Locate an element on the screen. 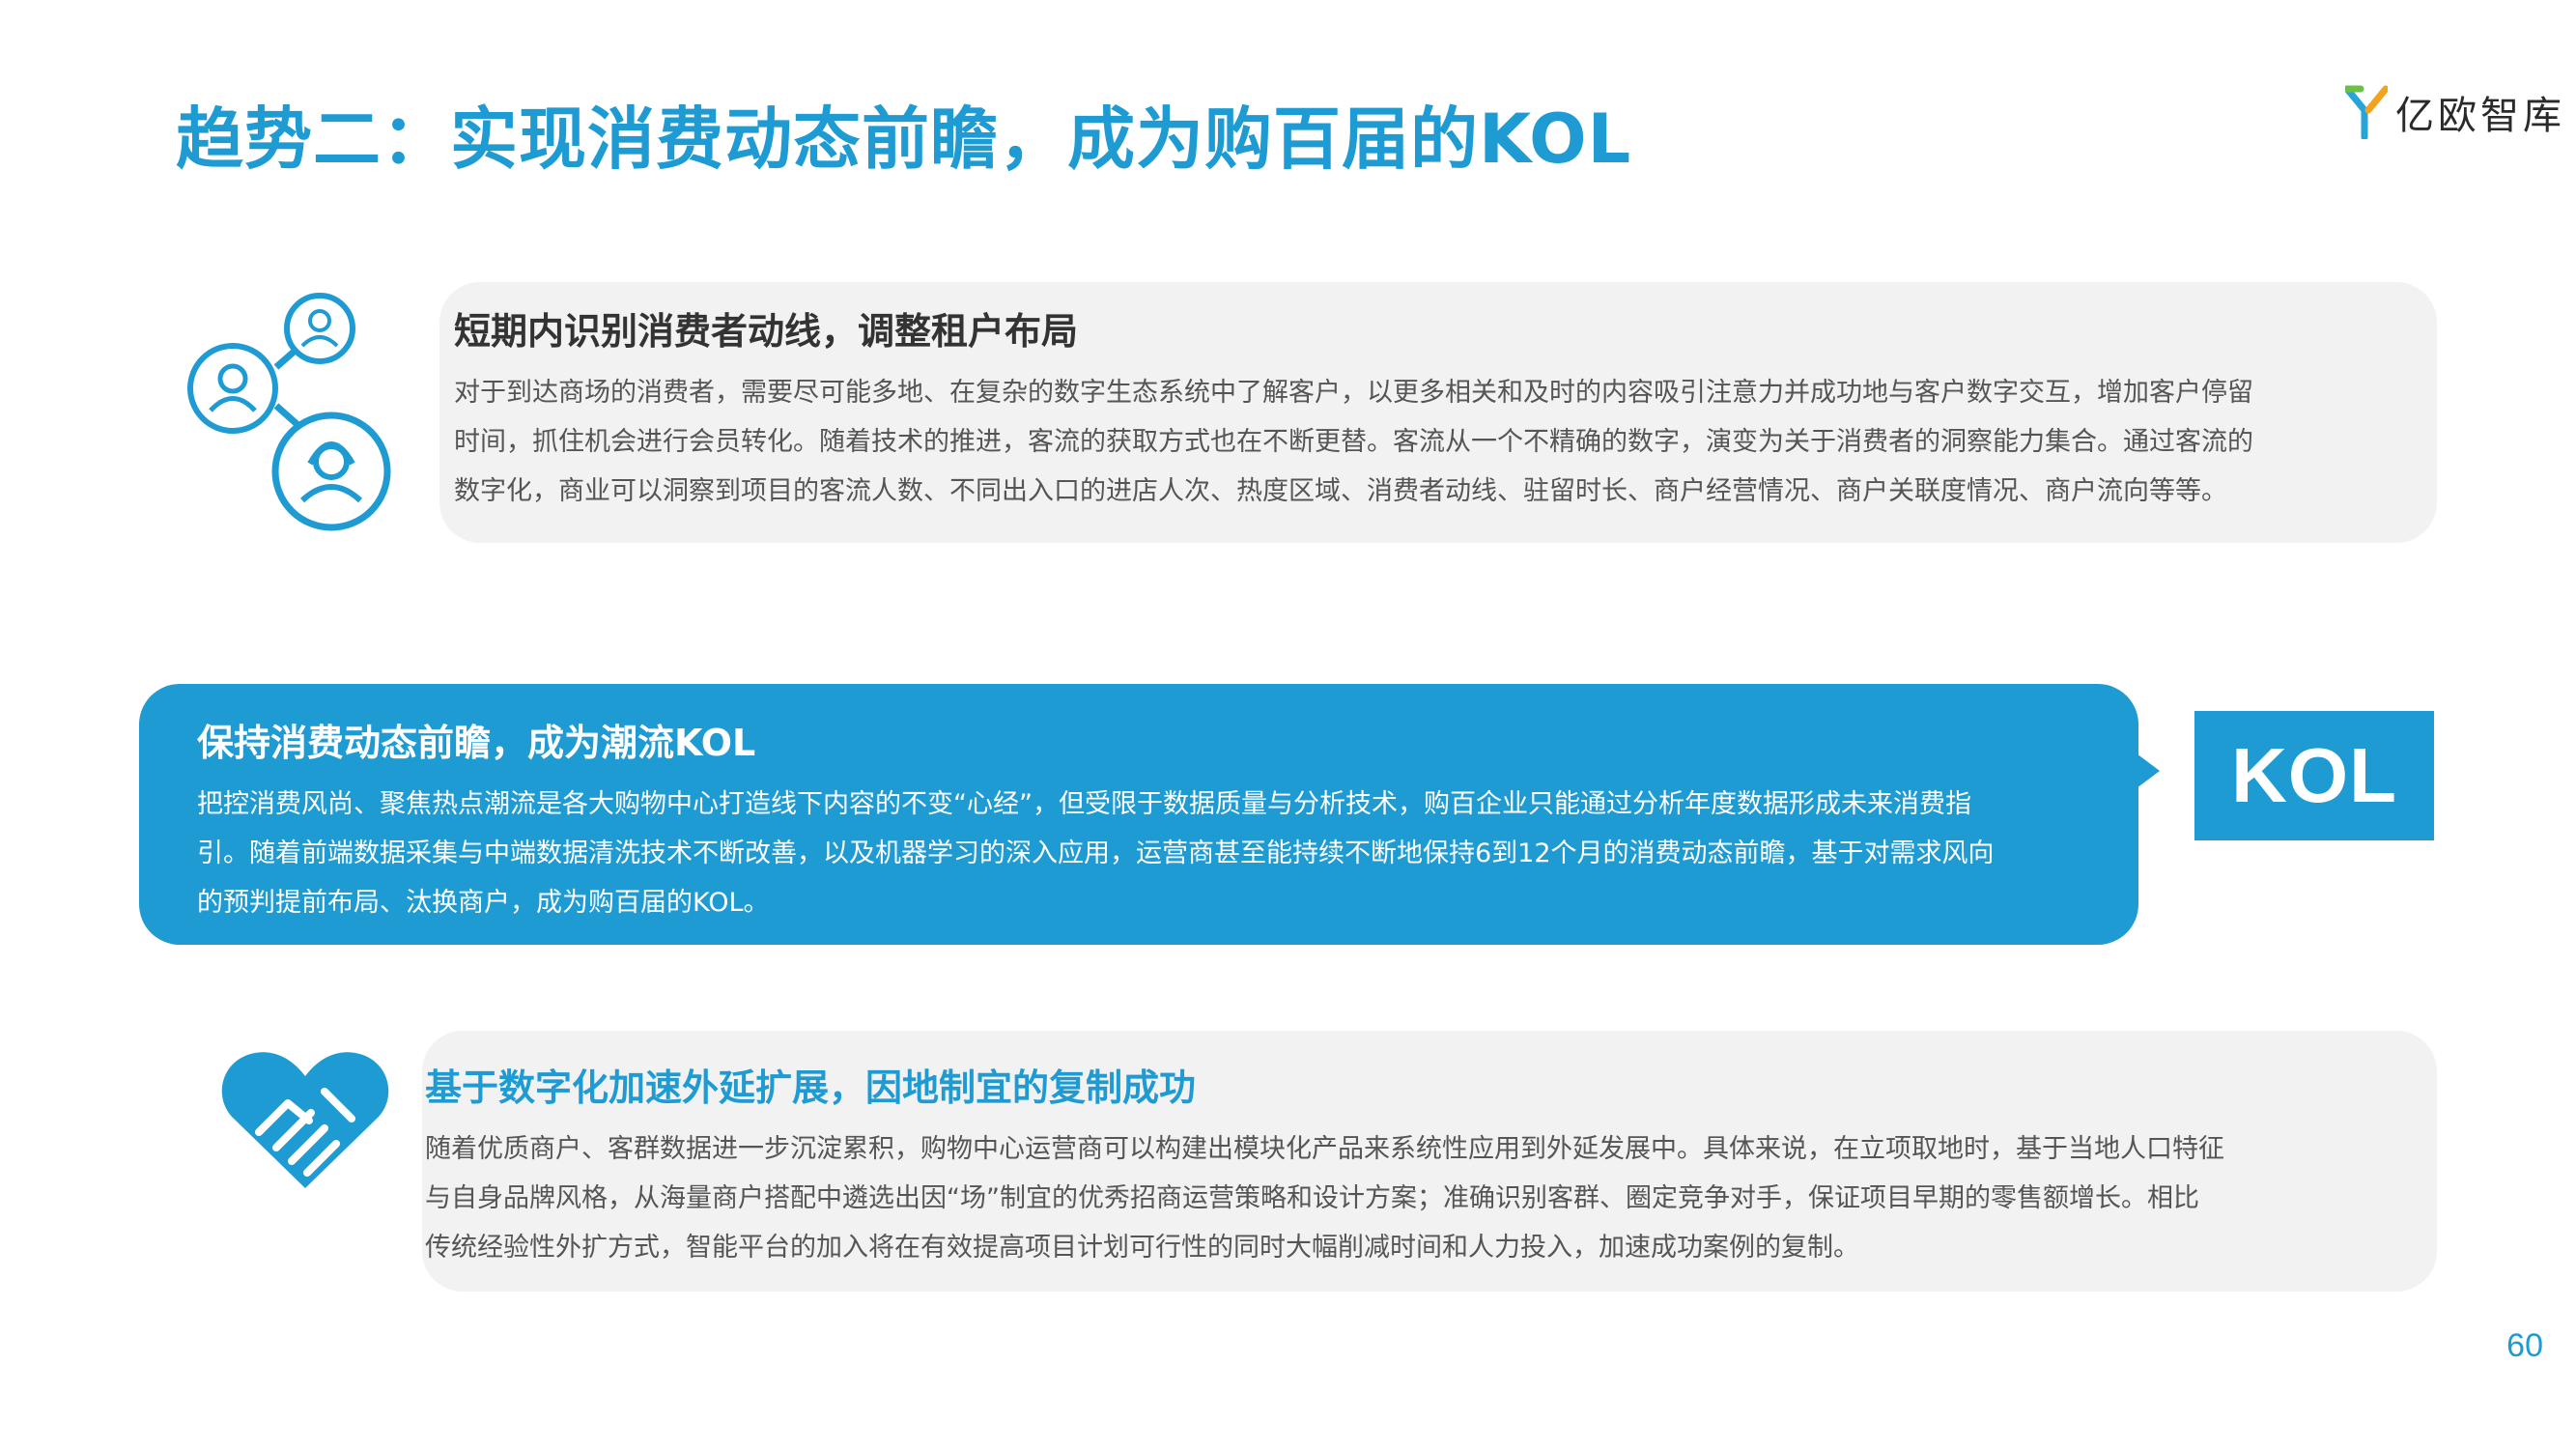 This screenshot has width=2576, height=1449. body-line: 的预判提前布局、汰换商户，成为购百届的KOL。 is located at coordinates (483, 903).